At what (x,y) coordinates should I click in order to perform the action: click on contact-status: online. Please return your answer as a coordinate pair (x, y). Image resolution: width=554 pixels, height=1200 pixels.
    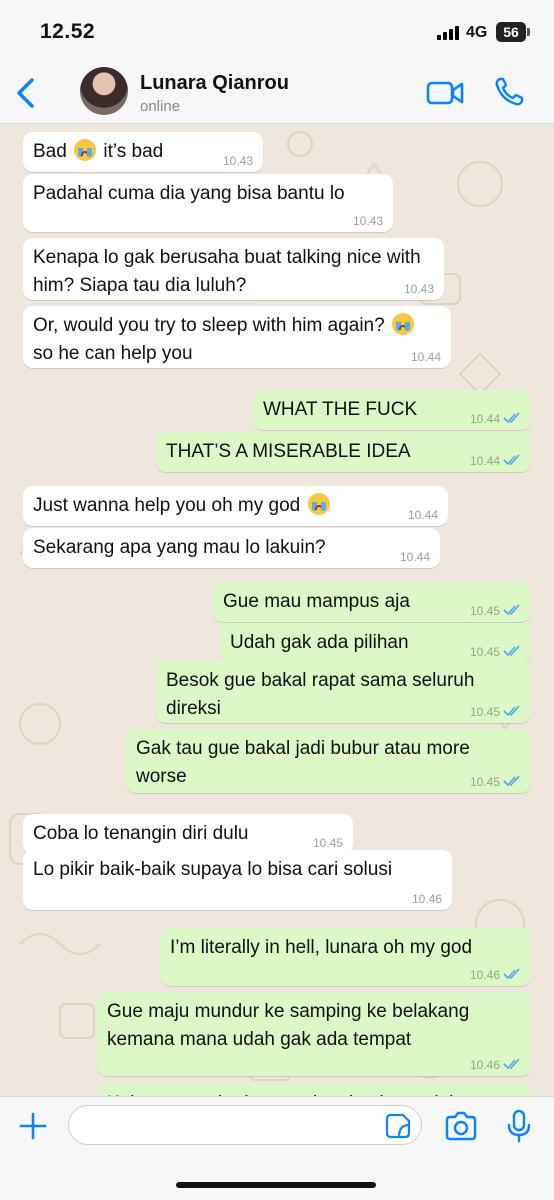
    Looking at the image, I should click on (160, 106).